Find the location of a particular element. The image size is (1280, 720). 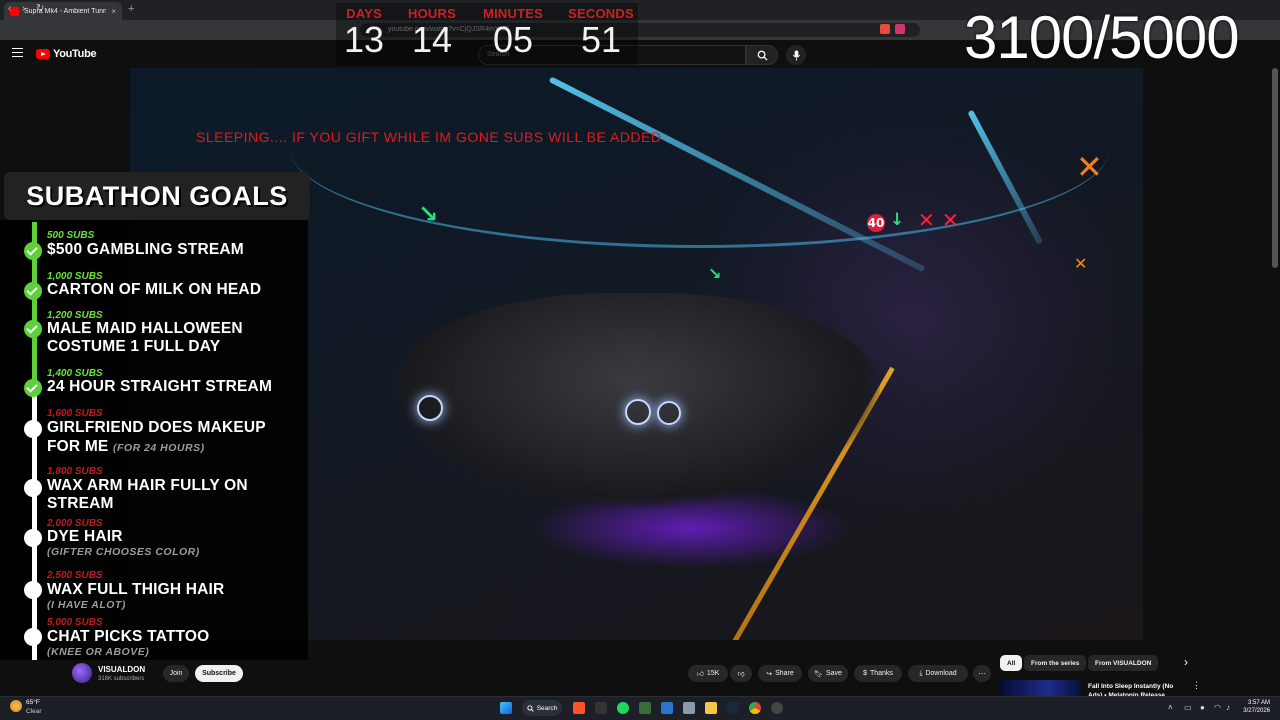

chevron-right-icon: › is located at coordinates (1186, 662).